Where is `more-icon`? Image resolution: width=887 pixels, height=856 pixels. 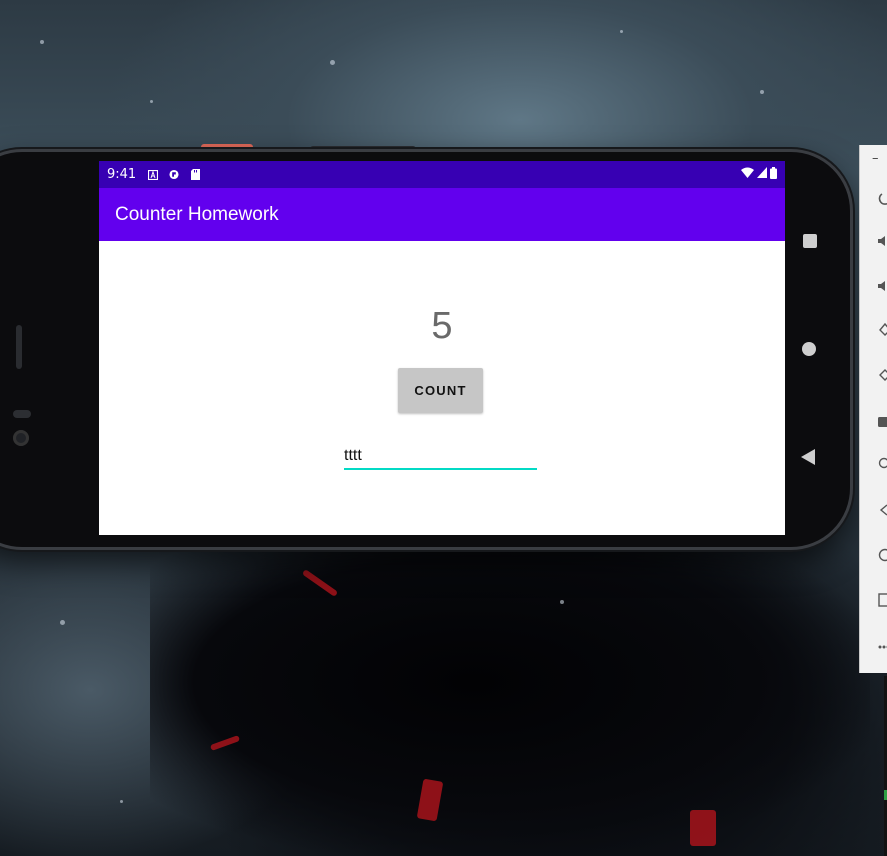
more-icon is located at coordinates (882, 647).